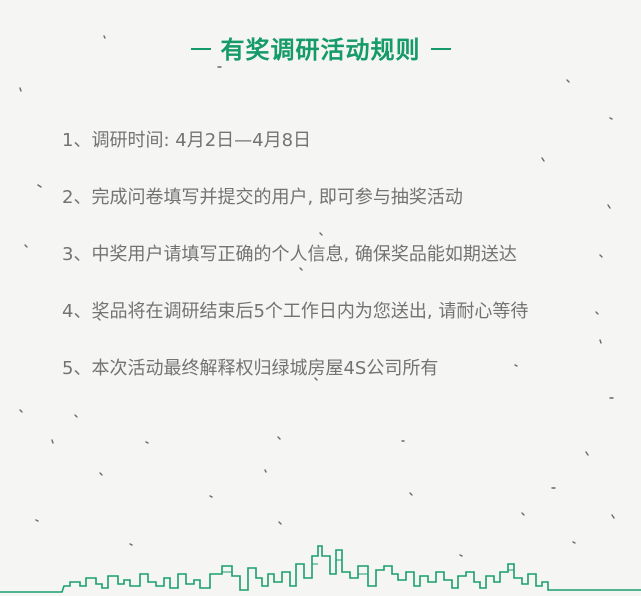 This screenshot has width=641, height=596. Describe the element at coordinates (440, 48) in the screenshot. I see `title-dash-right` at that location.